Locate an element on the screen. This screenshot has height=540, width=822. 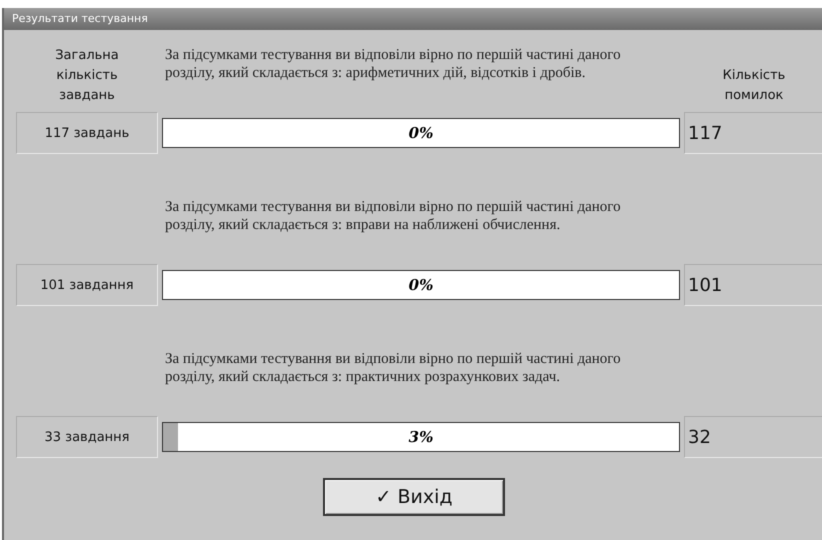
progress-fill is located at coordinates (170, 437).